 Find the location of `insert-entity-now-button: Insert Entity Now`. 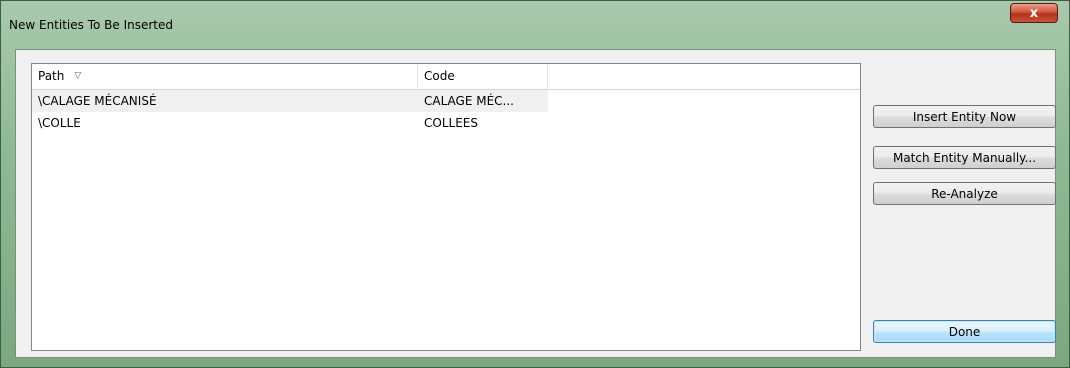

insert-entity-now-button: Insert Entity Now is located at coordinates (964, 116).